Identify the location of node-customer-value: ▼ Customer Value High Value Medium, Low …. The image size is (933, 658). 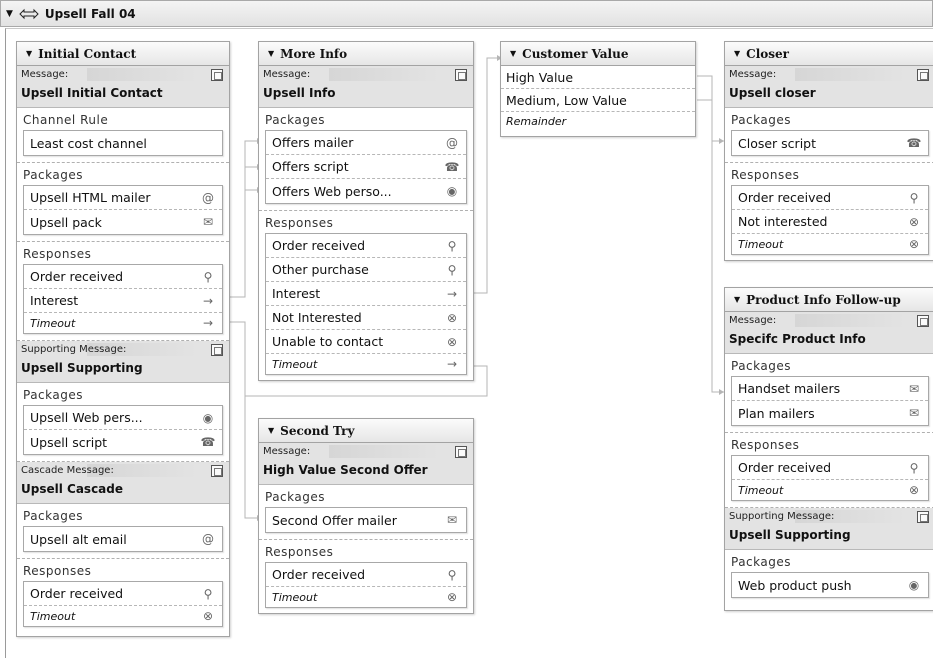
(598, 89).